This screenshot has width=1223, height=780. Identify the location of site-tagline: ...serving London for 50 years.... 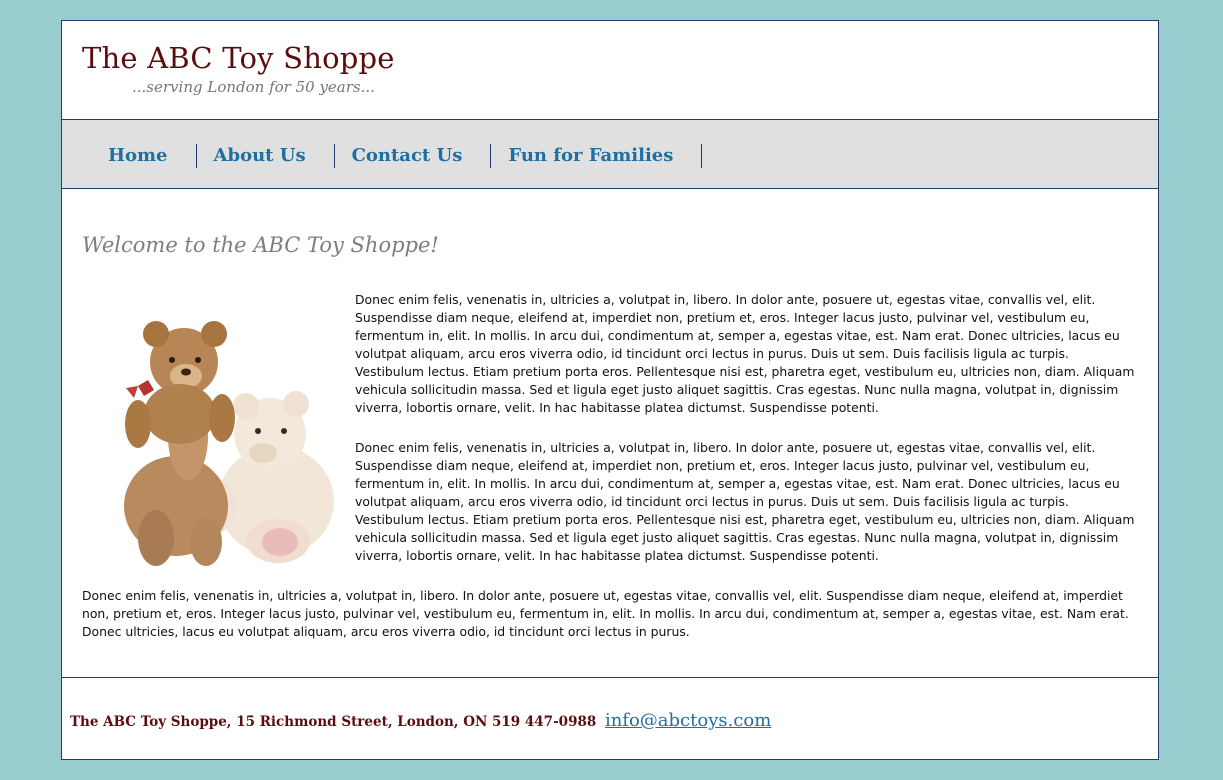
(253, 87).